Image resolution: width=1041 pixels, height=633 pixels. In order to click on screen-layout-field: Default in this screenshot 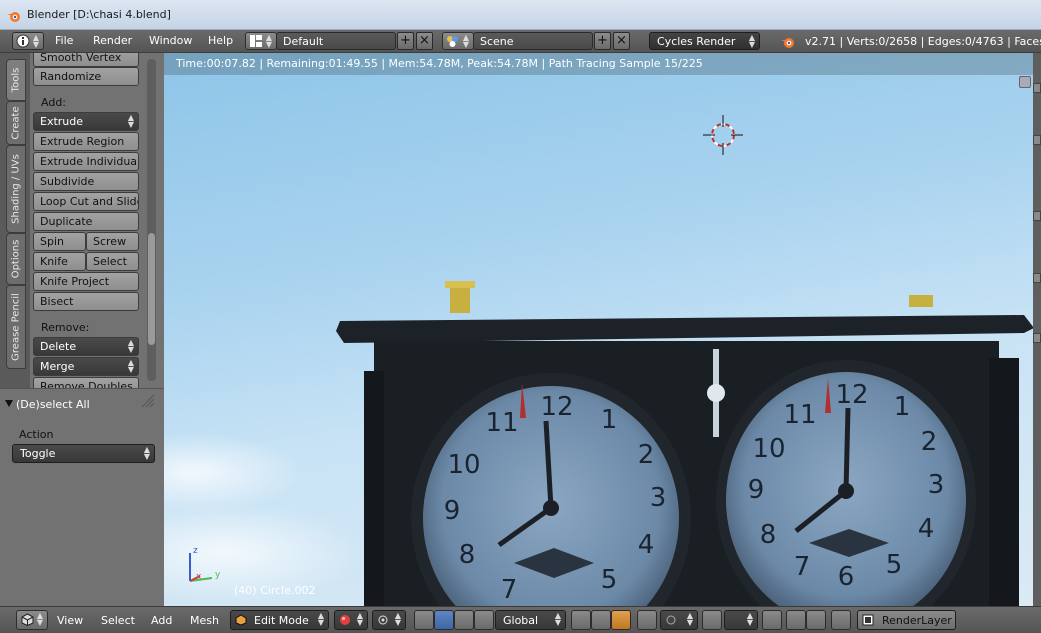, I will do `click(336, 41)`.